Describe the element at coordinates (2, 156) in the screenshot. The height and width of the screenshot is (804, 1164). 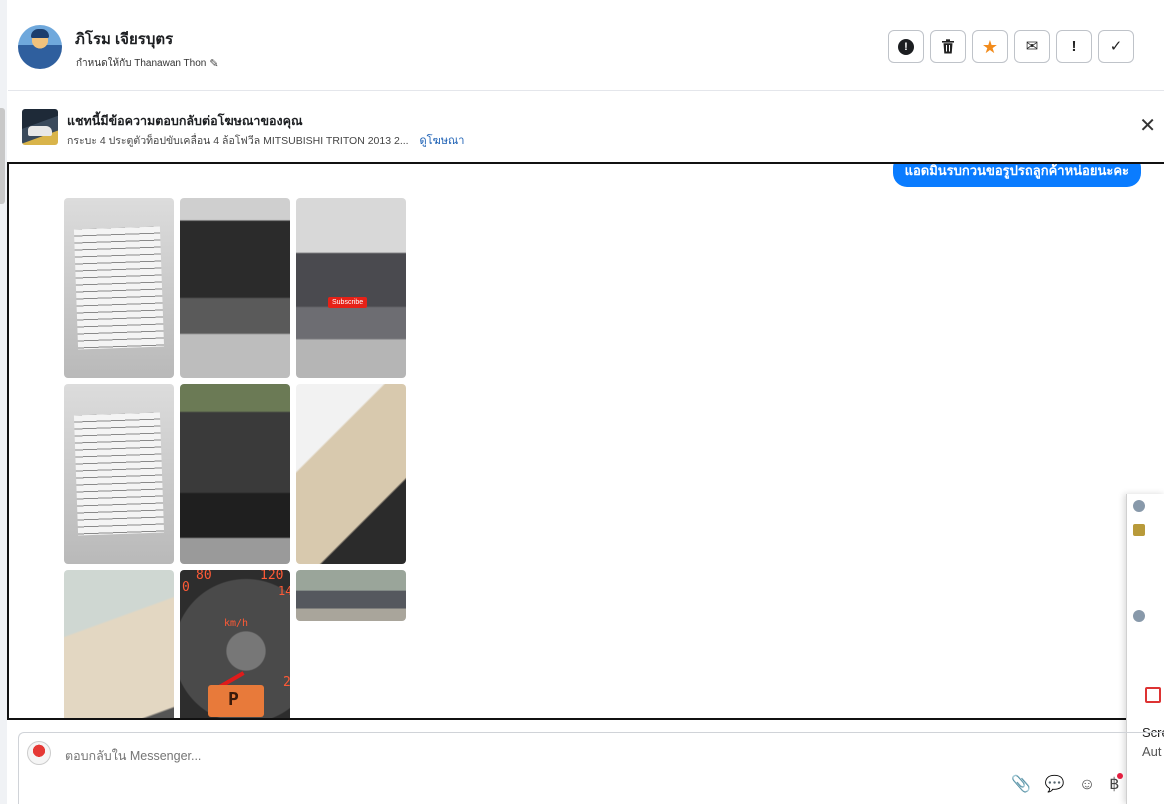
I see `scroll-handle` at that location.